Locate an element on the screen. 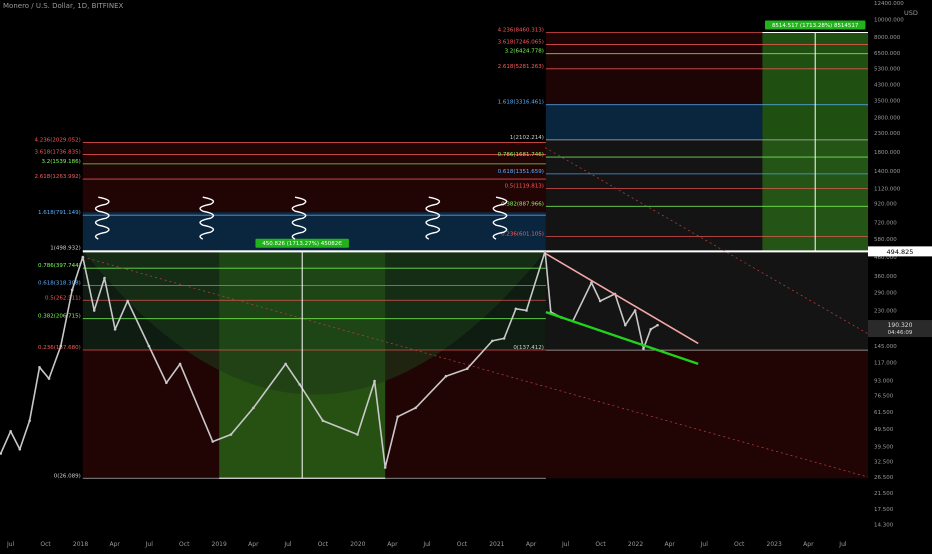 Image resolution: width=932 pixels, height=554 pixels. fib-level-label: 0.5(1119.813) is located at coordinates (524, 186).